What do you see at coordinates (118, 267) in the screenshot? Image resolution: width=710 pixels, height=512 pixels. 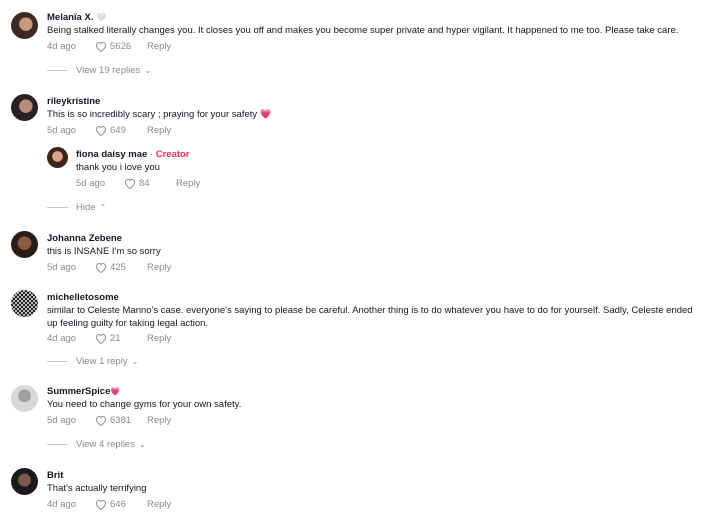 I see `like-count: 425` at bounding box center [118, 267].